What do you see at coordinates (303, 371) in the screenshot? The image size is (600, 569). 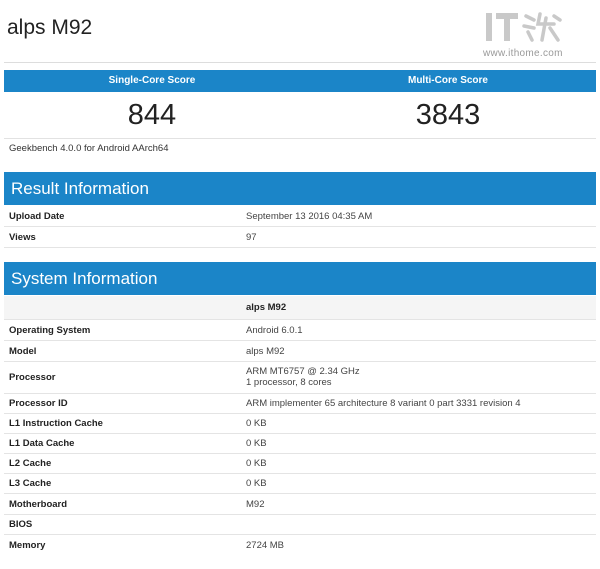 I see `processor-name: ARM MT6757 @ 2.34 GHz` at bounding box center [303, 371].